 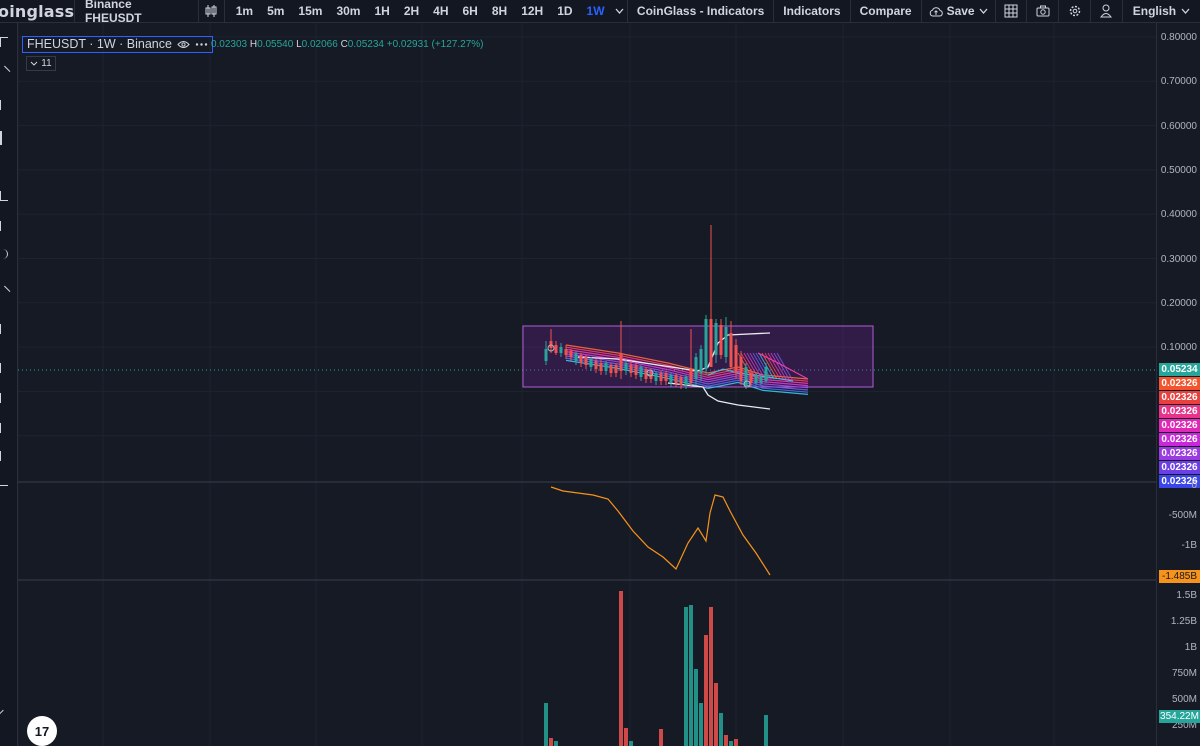 I want to click on user-icon, so click(x=1106, y=11).